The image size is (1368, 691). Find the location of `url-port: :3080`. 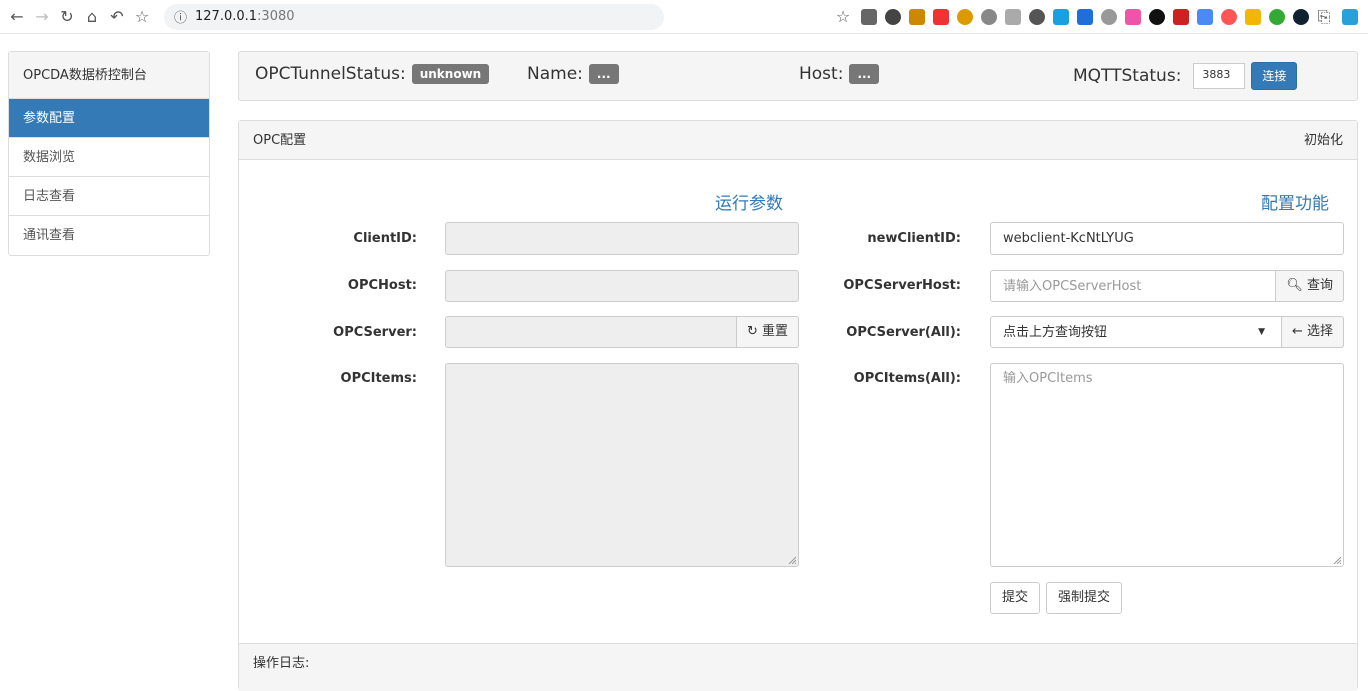

url-port: :3080 is located at coordinates (276, 16).